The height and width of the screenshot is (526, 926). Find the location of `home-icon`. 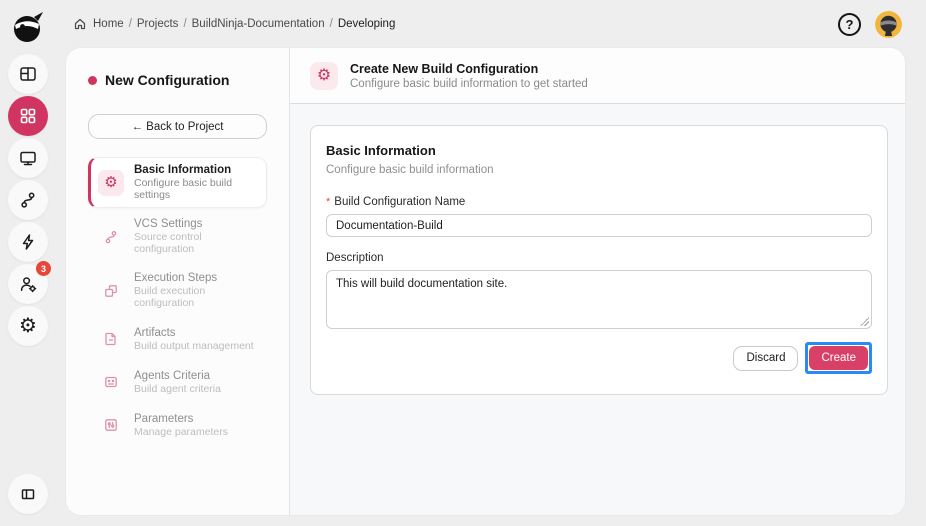

home-icon is located at coordinates (80, 24).